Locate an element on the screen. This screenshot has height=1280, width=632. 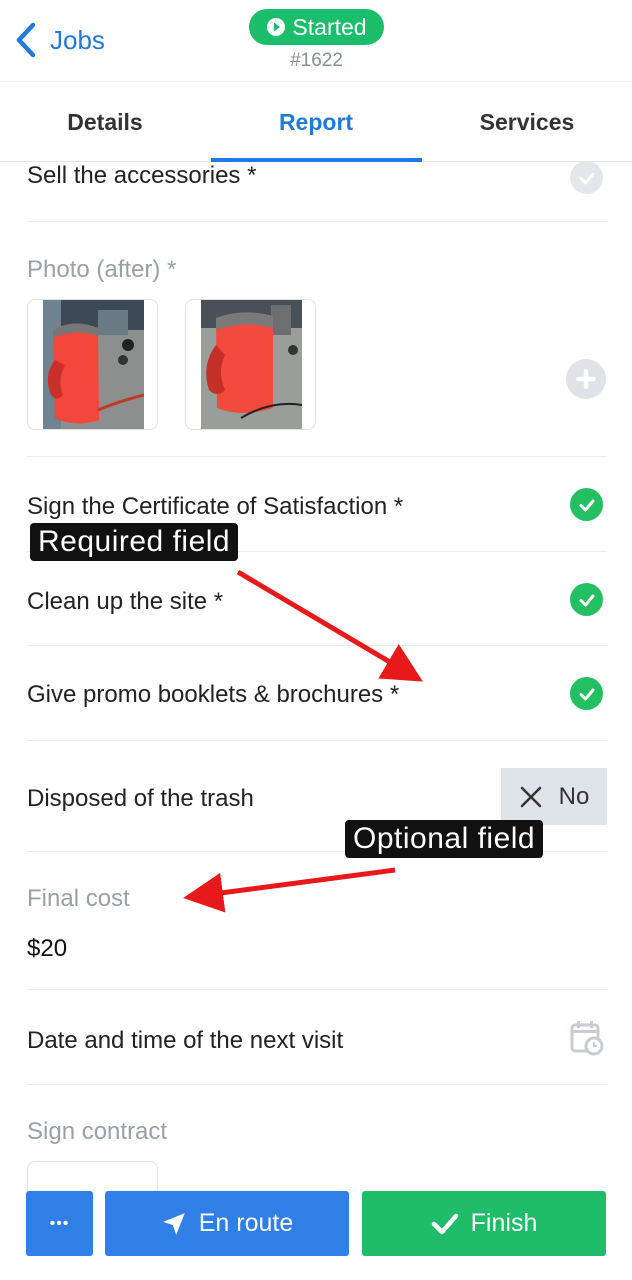
add-photo-button is located at coordinates (586, 379).